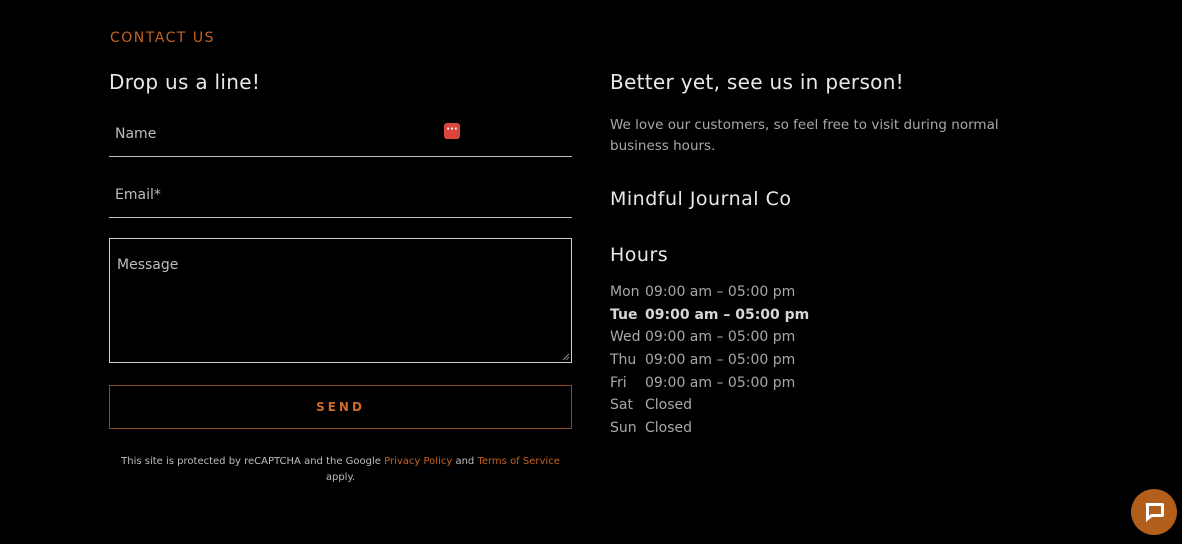 Image resolution: width=1182 pixels, height=544 pixels. I want to click on chat-button, so click(1154, 512).